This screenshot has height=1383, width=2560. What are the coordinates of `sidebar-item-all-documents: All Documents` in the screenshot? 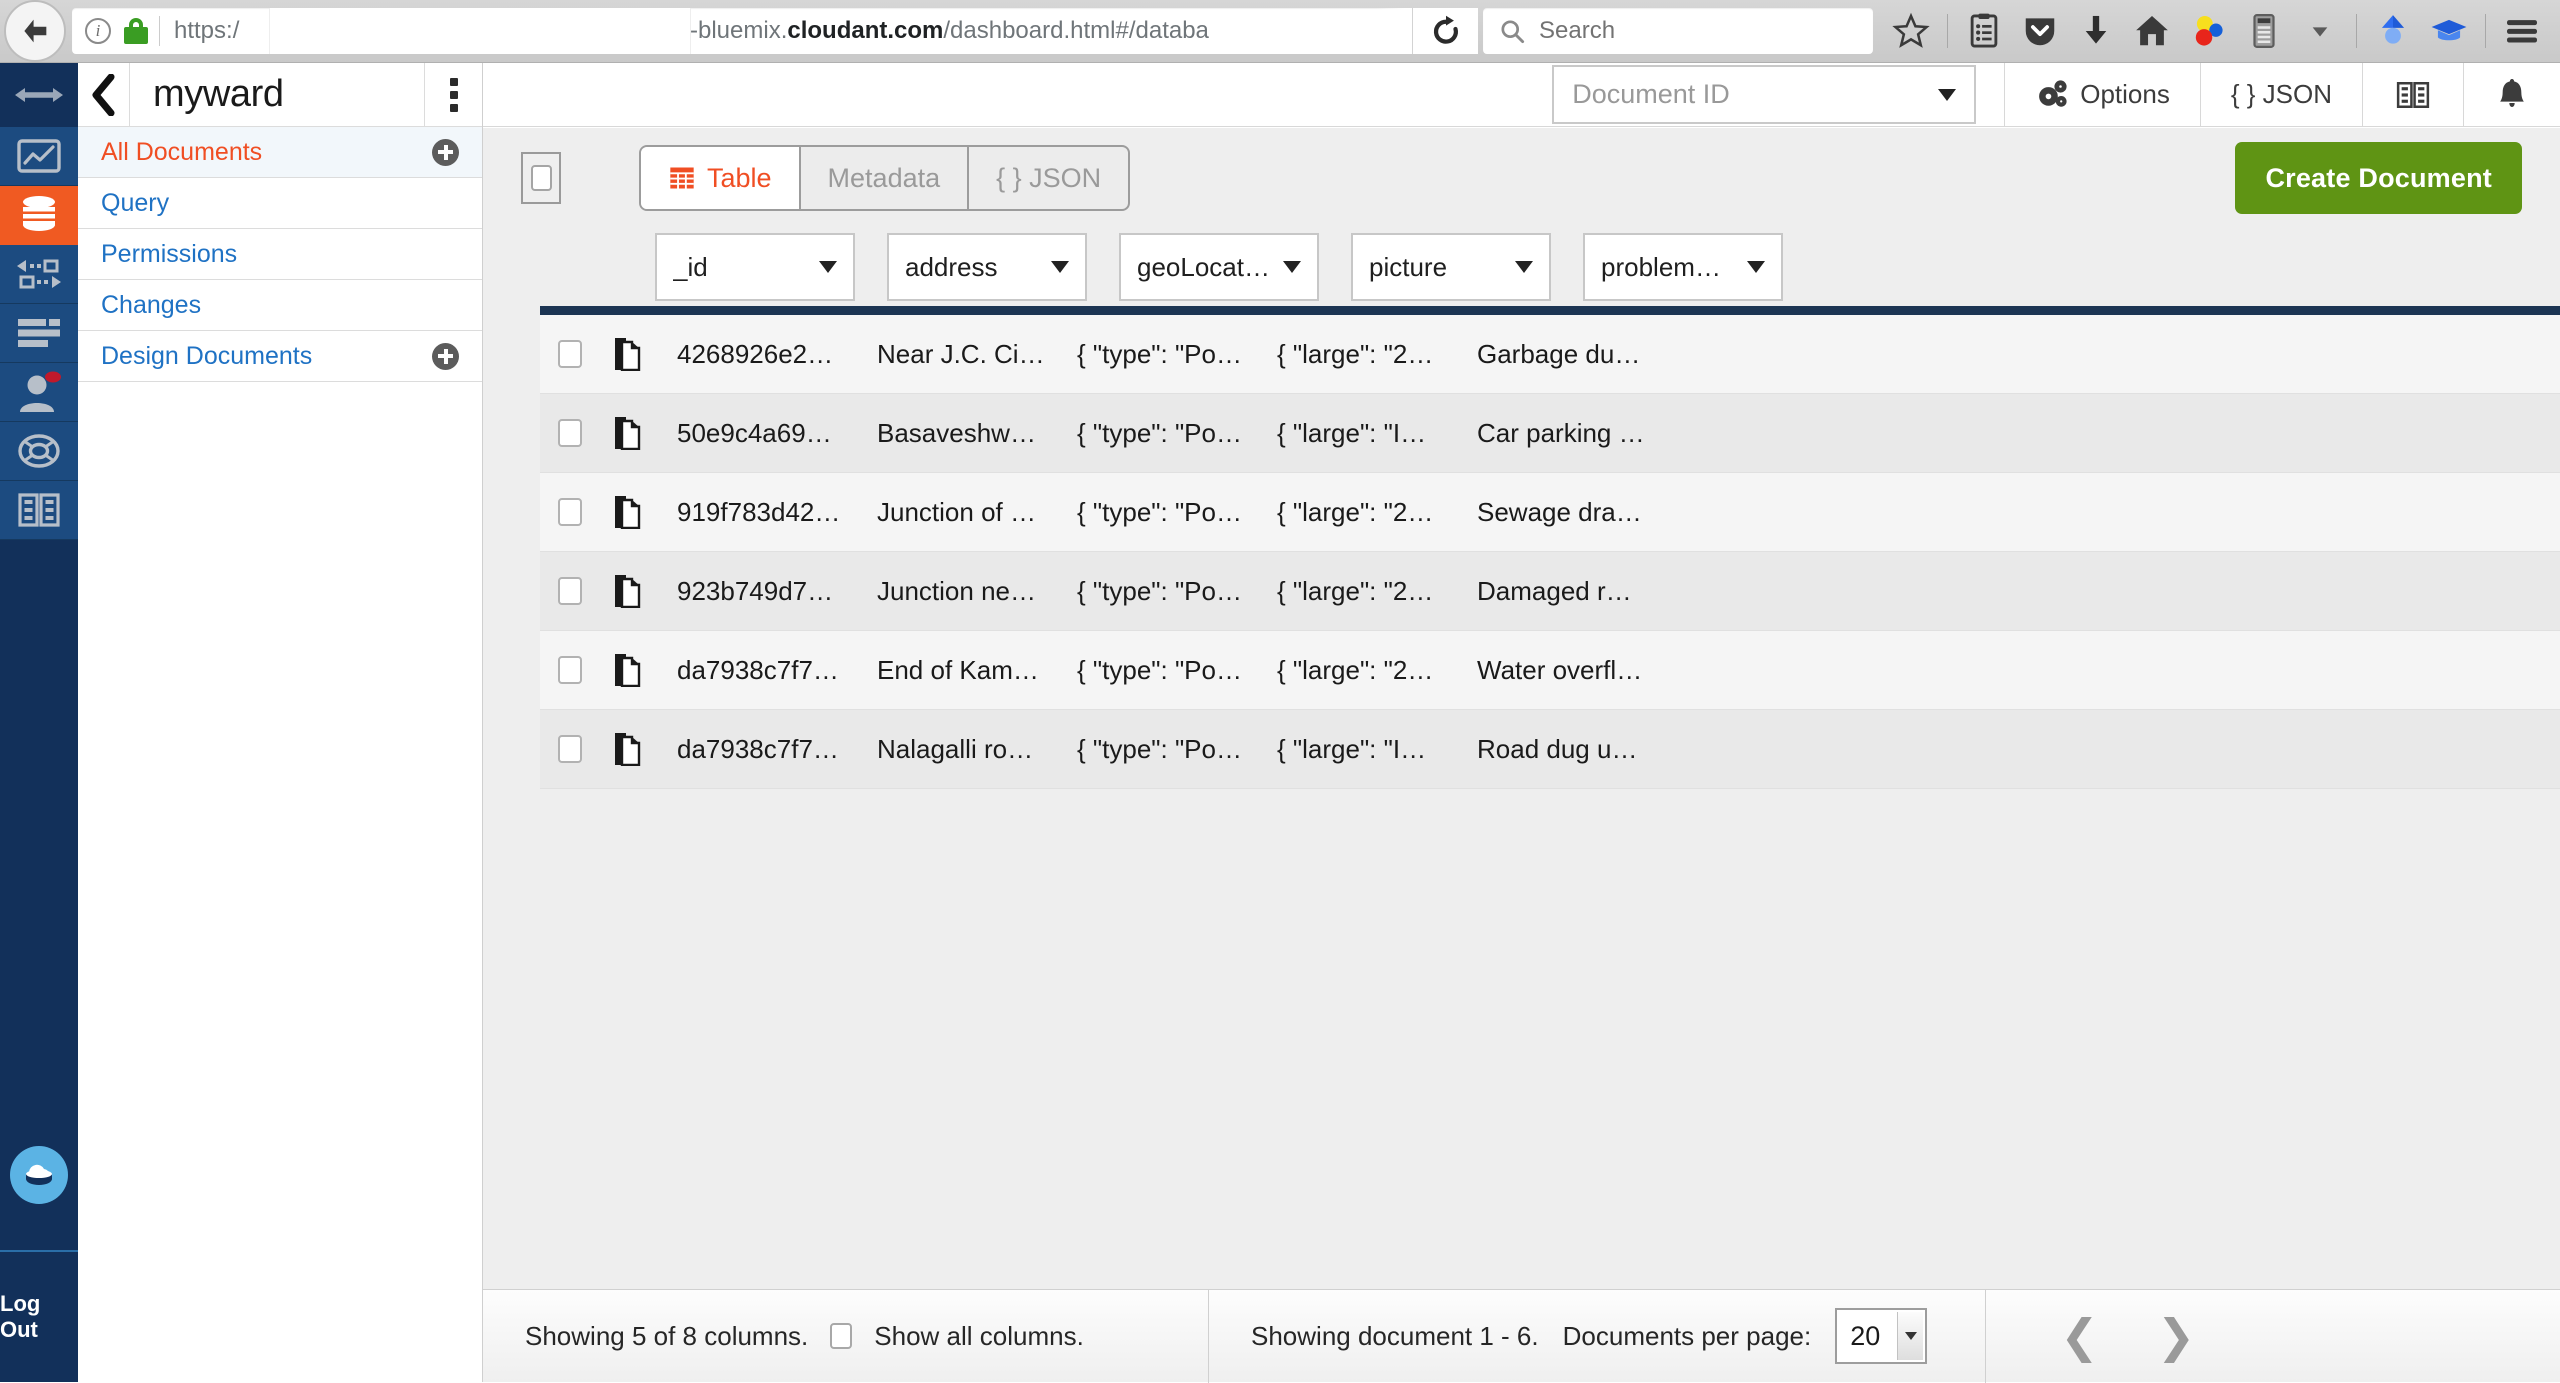 It's located at (280, 152).